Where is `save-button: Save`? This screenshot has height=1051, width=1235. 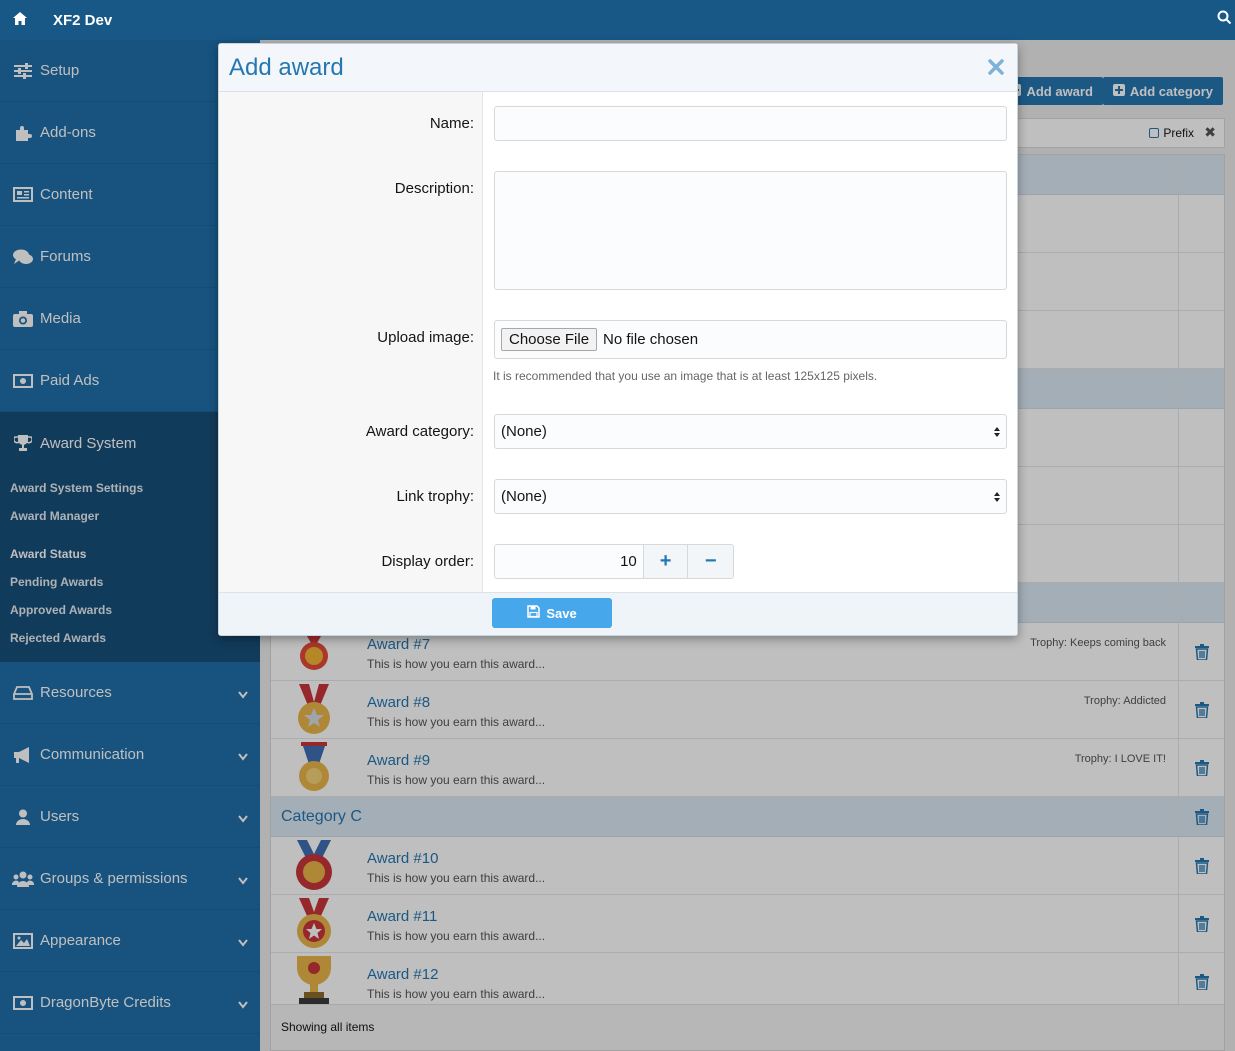
save-button: Save is located at coordinates (552, 613).